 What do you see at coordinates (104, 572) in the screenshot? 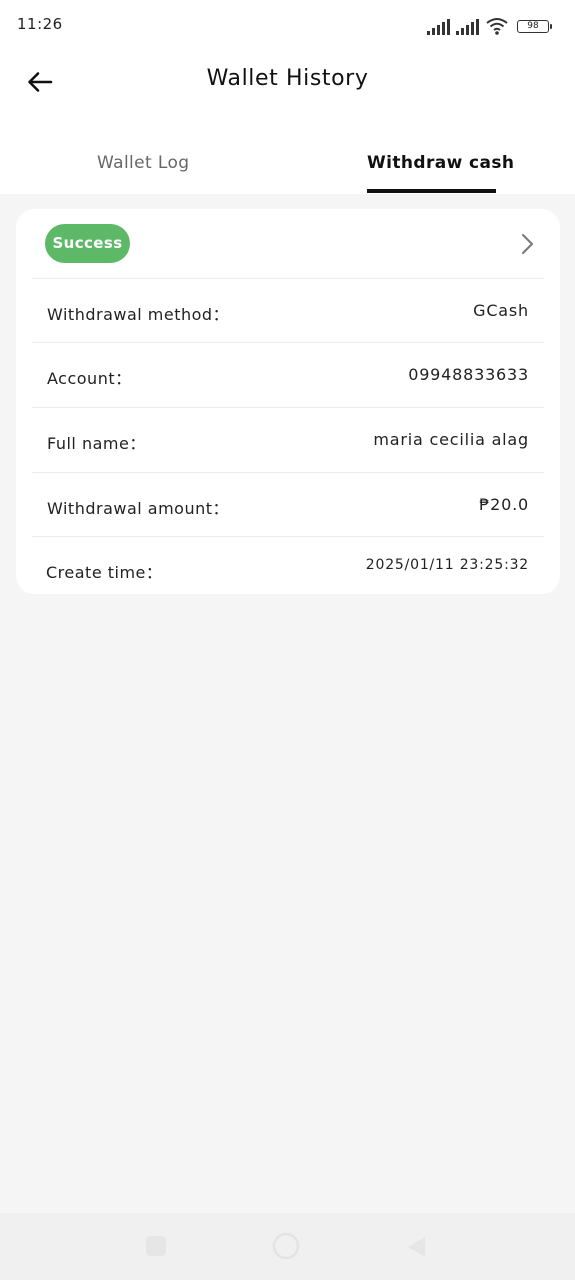
I see `row-label: Create time：` at bounding box center [104, 572].